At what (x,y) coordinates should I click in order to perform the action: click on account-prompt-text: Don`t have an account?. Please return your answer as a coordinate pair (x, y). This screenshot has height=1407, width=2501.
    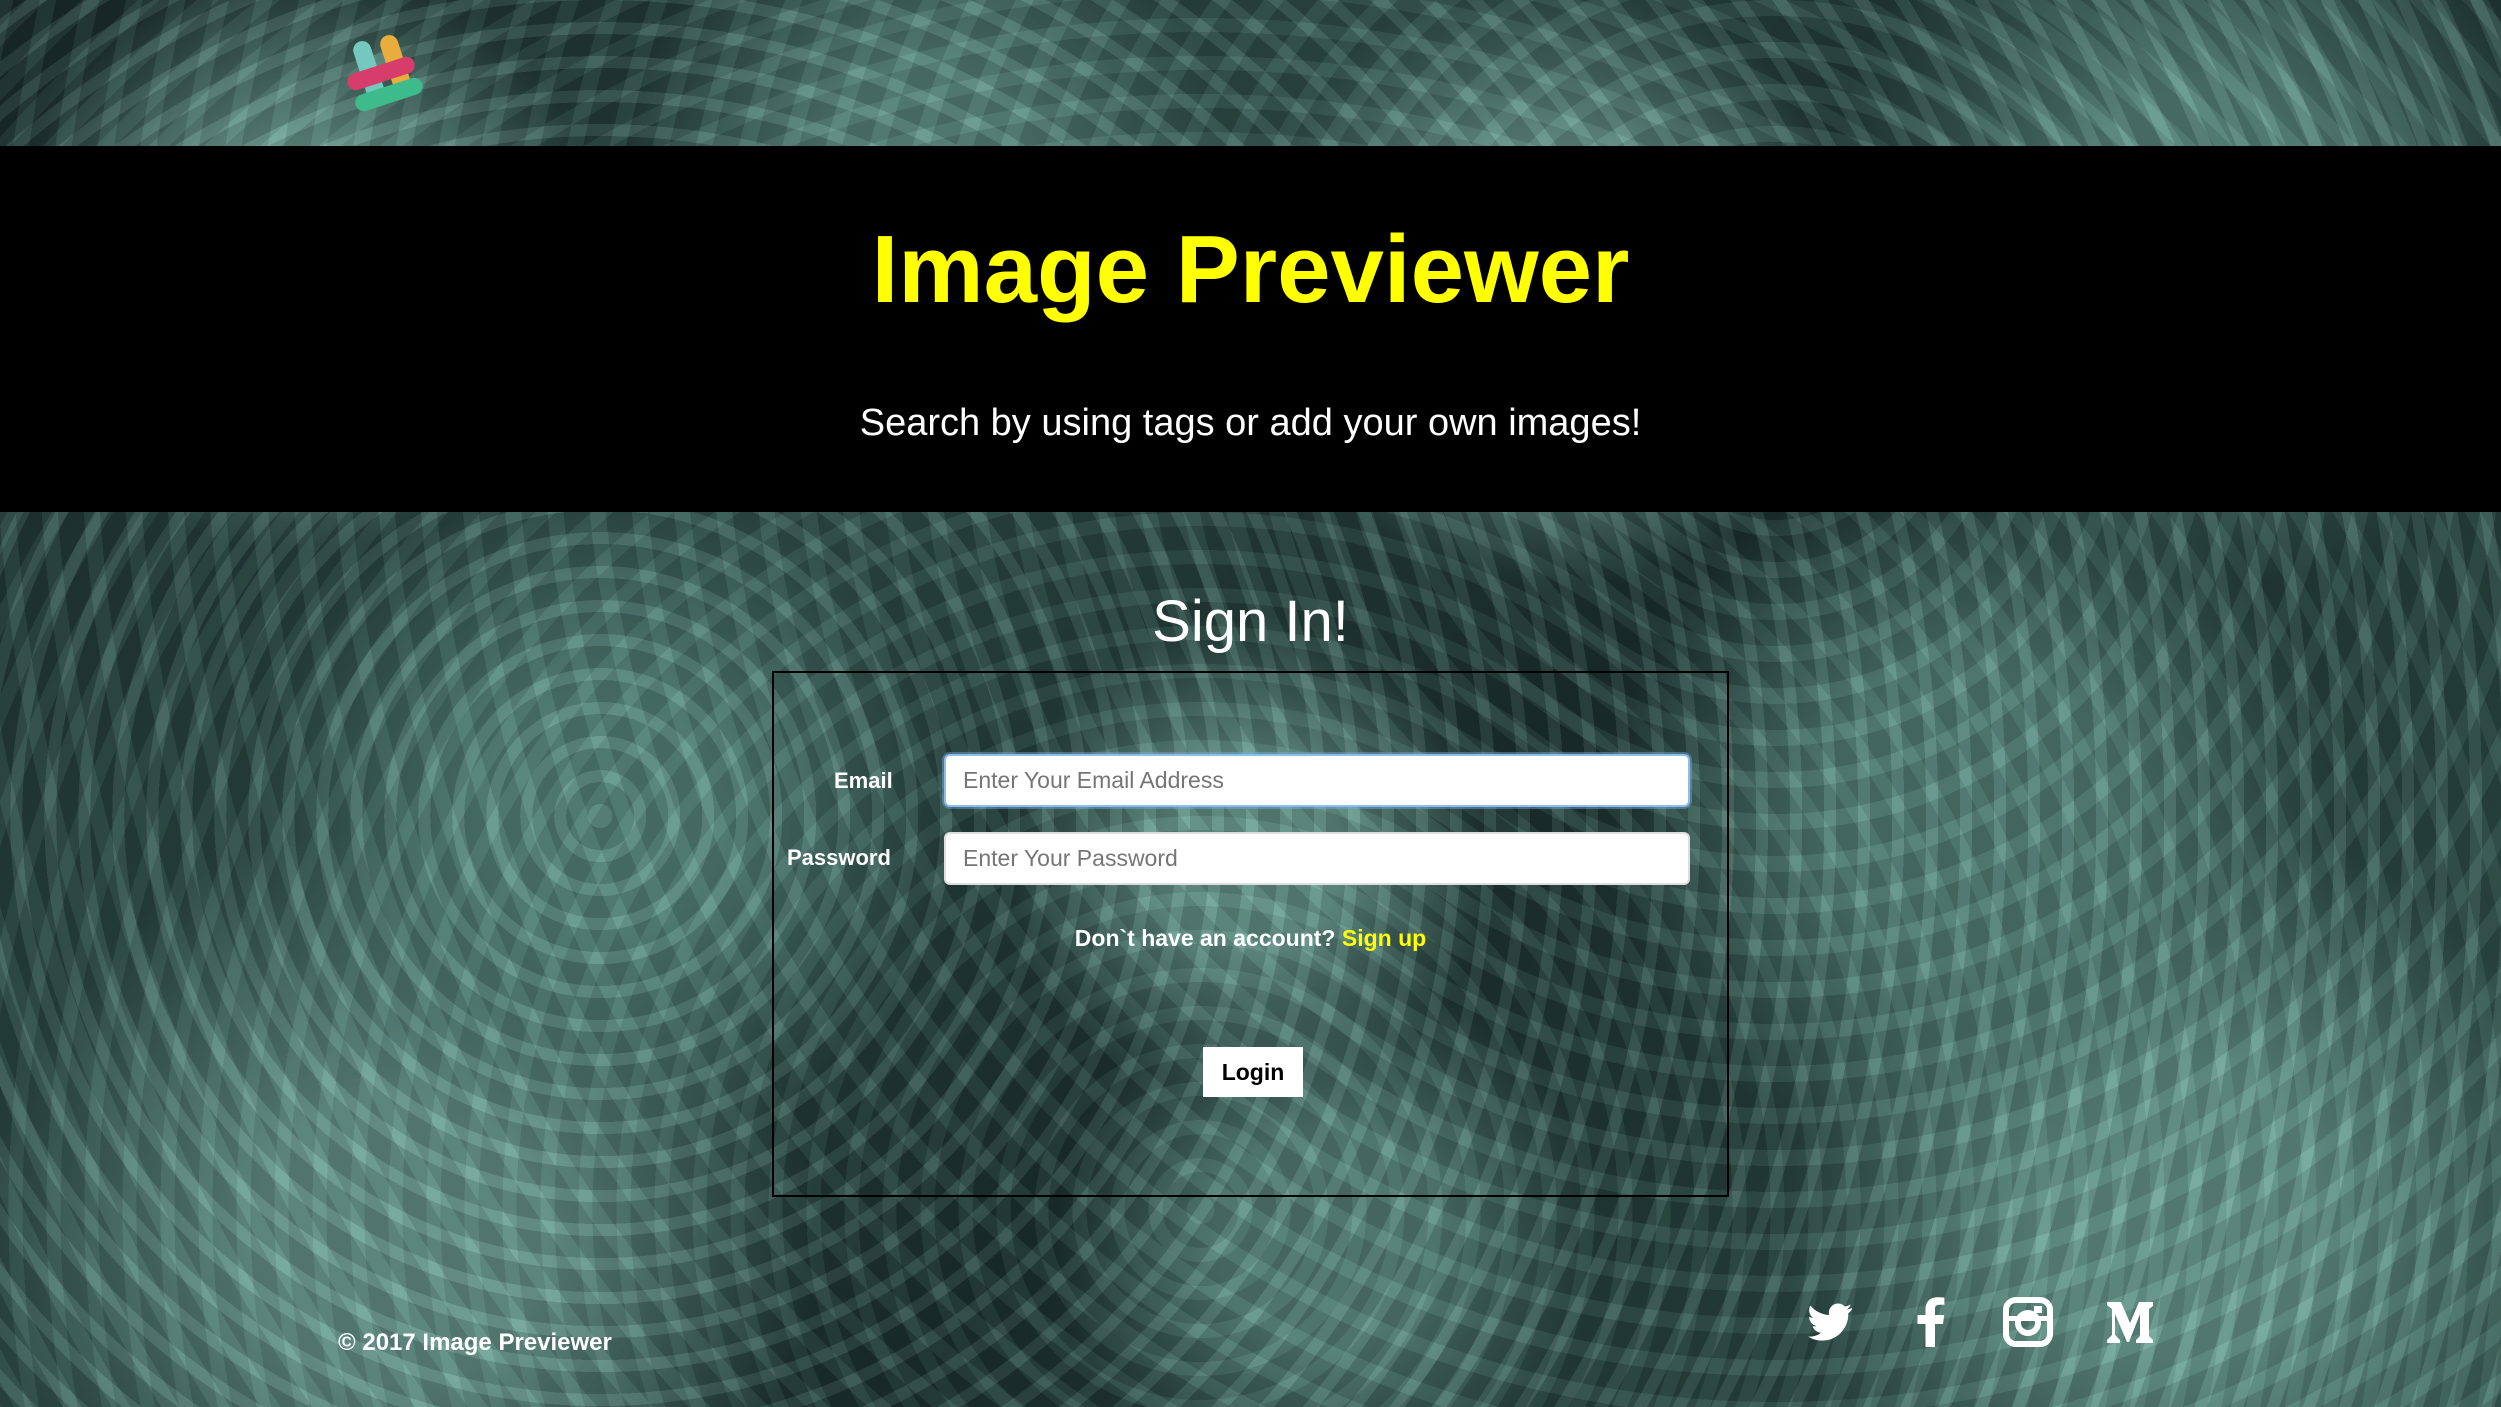
    Looking at the image, I should click on (1205, 938).